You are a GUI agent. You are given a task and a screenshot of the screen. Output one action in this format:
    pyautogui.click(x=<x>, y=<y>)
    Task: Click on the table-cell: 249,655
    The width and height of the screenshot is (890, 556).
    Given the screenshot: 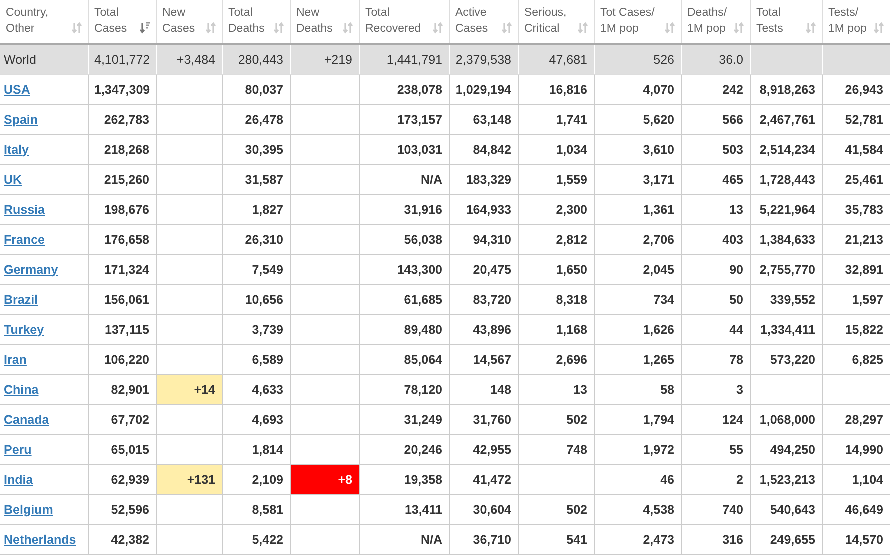 What is the action you would take?
    pyautogui.click(x=786, y=539)
    